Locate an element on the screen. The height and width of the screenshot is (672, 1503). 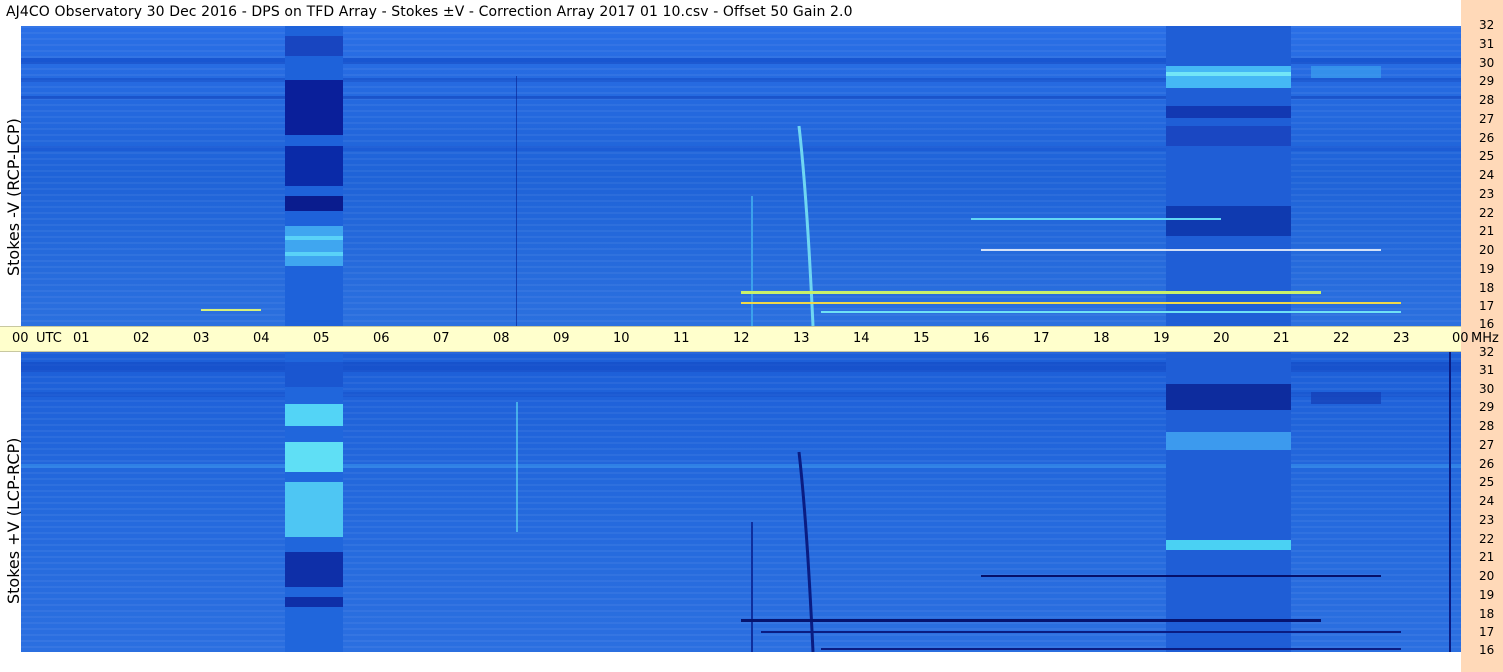
time-label-23: 23 is located at coordinates (1401, 338).